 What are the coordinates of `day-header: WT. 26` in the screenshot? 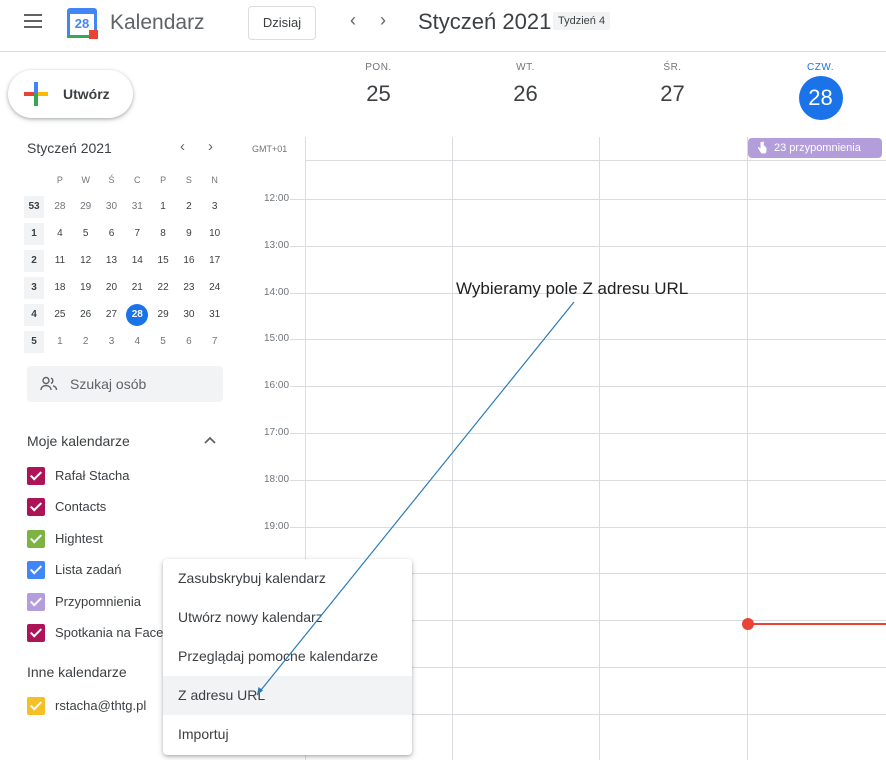 It's located at (525, 84).